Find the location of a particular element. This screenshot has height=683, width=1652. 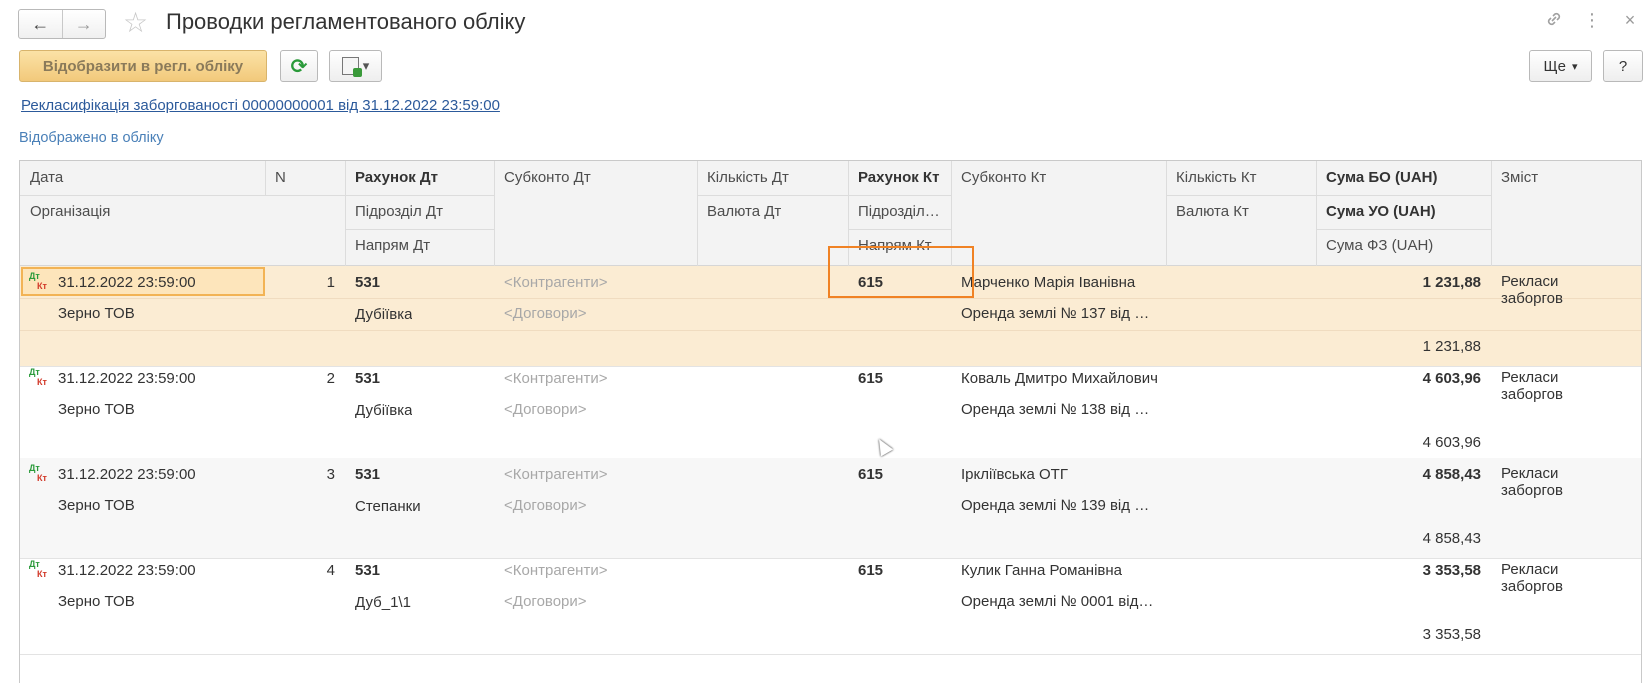

col-sum-fz: Сума ФЗ (UAH) is located at coordinates (1403, 246).